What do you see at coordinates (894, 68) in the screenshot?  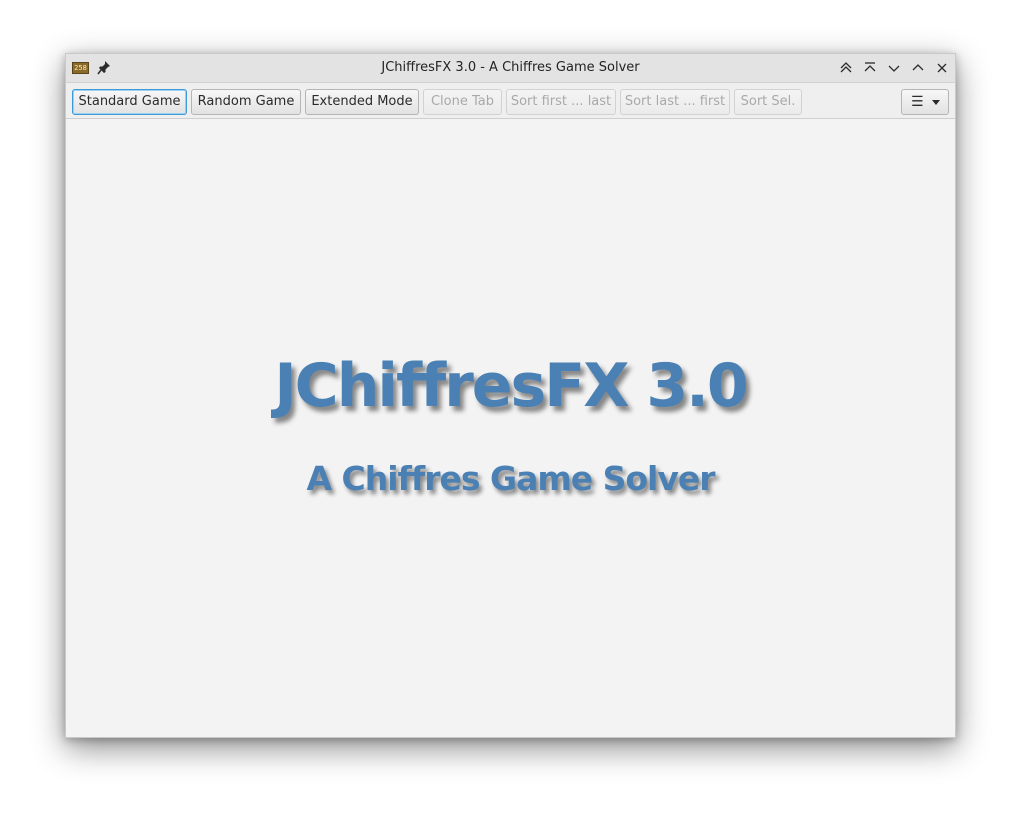 I see `minimize-icon` at bounding box center [894, 68].